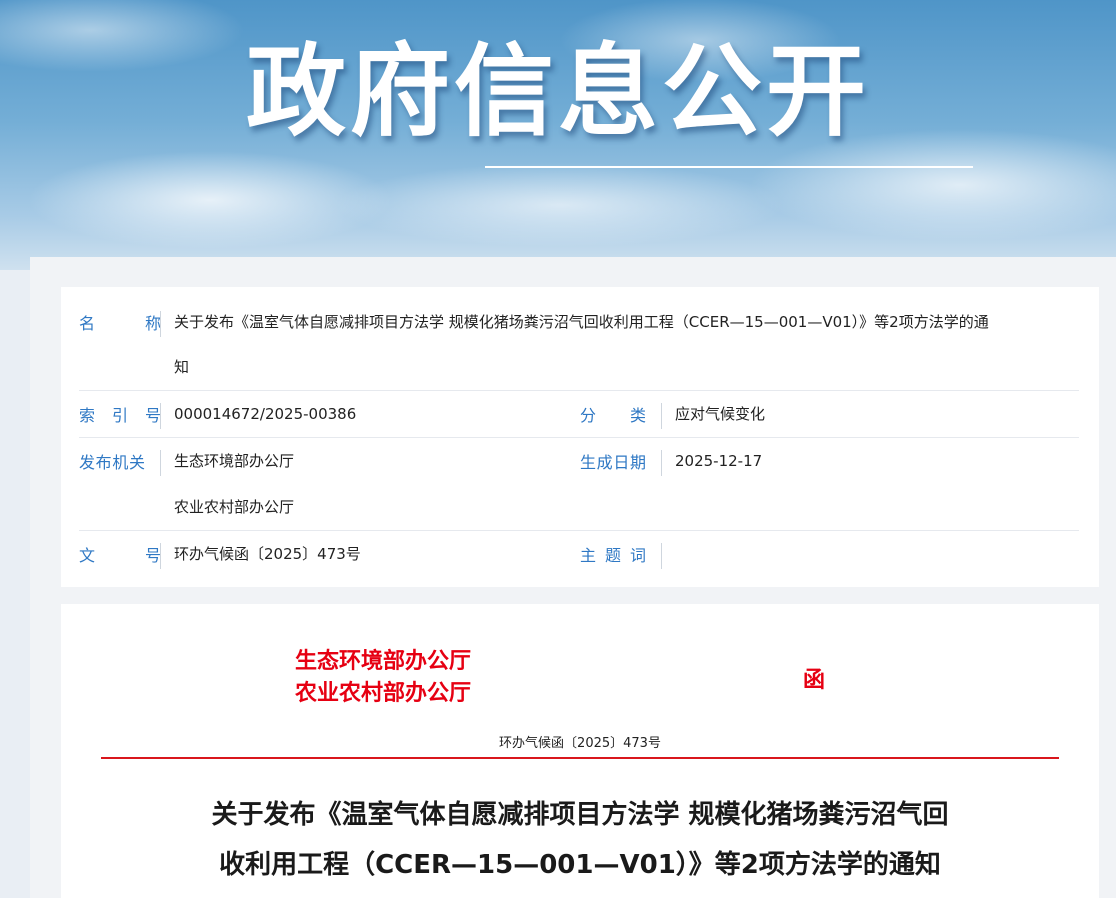 Image resolution: width=1116 pixels, height=898 pixels. What do you see at coordinates (579, 414) in the screenshot?
I see `meta-row-index: 索引号 000014672/2025-00386 分 类 应对气候变化` at bounding box center [579, 414].